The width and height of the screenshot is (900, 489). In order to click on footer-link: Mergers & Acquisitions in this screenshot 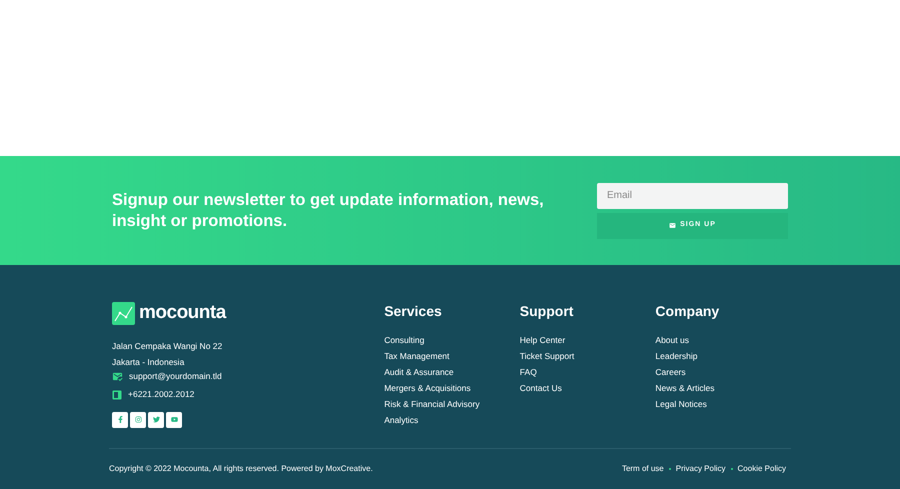, I will do `click(452, 387)`.